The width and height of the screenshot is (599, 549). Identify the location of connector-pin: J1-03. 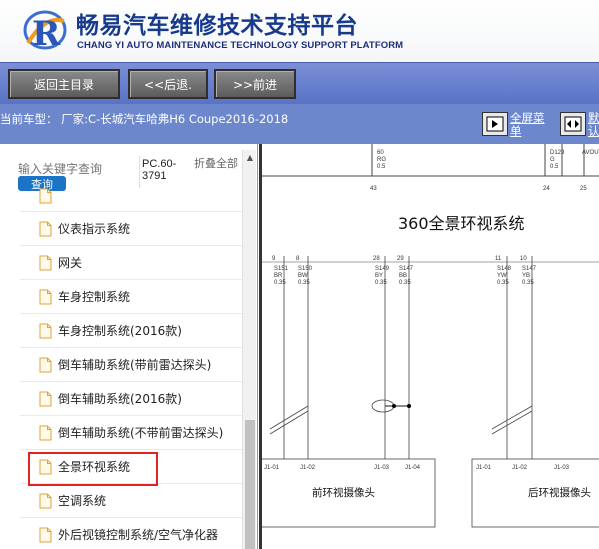
(382, 468).